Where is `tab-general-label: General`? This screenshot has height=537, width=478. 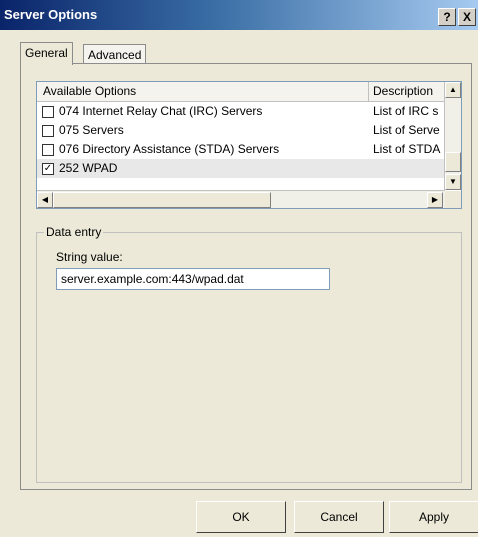
tab-general-label: General is located at coordinates (46, 53).